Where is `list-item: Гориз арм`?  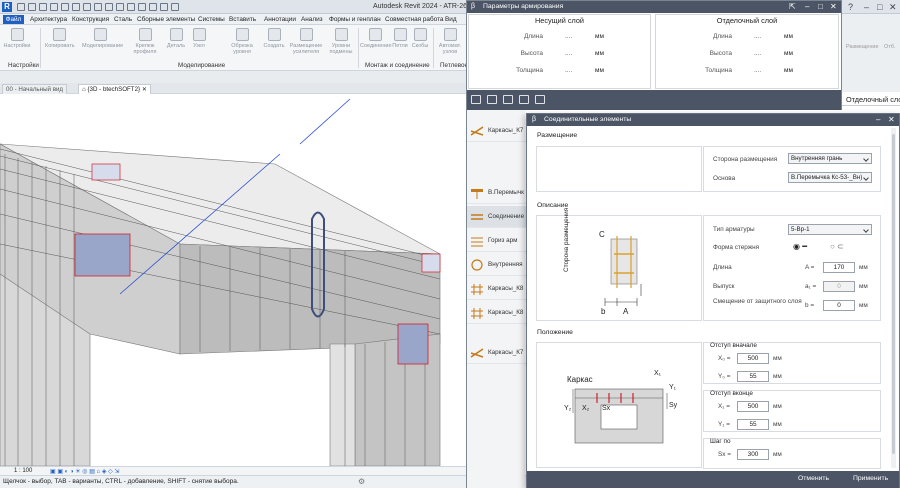
list-item: Гориз арм is located at coordinates (496, 241).